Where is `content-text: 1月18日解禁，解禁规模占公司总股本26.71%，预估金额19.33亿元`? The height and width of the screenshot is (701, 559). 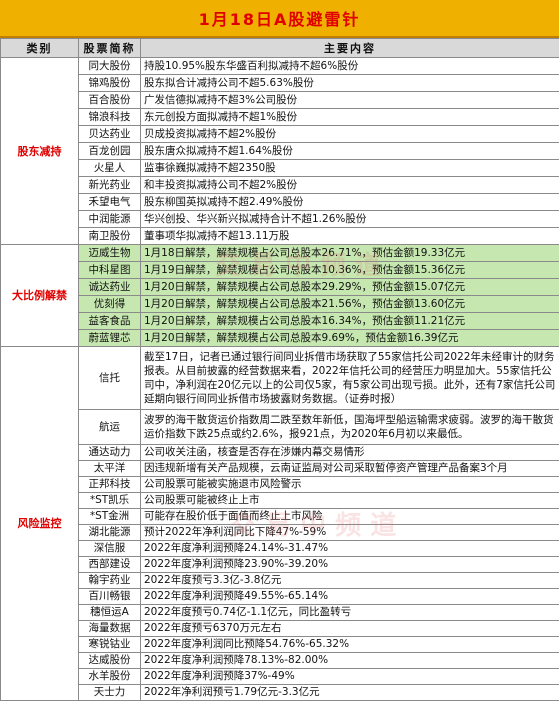
content-text: 1月18日解禁，解禁规模占公司总股本26.71%，预估金额19.33亿元 is located at coordinates (350, 253).